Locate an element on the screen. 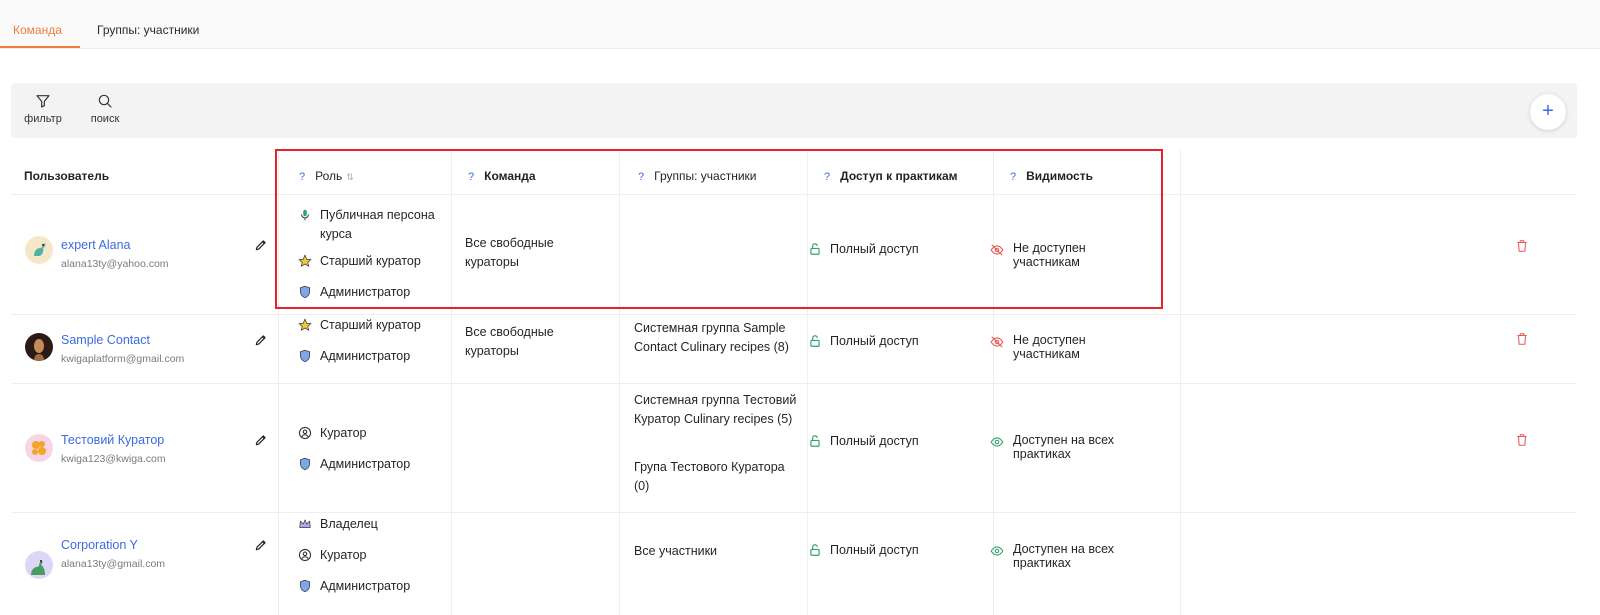 The height and width of the screenshot is (615, 1600). role-label: Публичная персона курса is located at coordinates (377, 224).